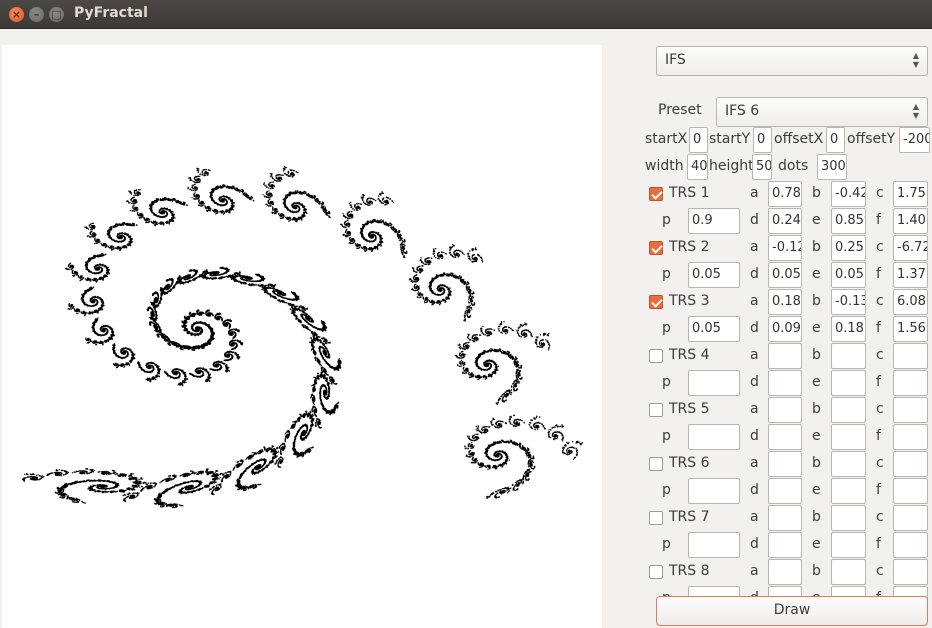 This screenshot has width=932, height=628. I want to click on starty-label: startY, so click(729, 139).